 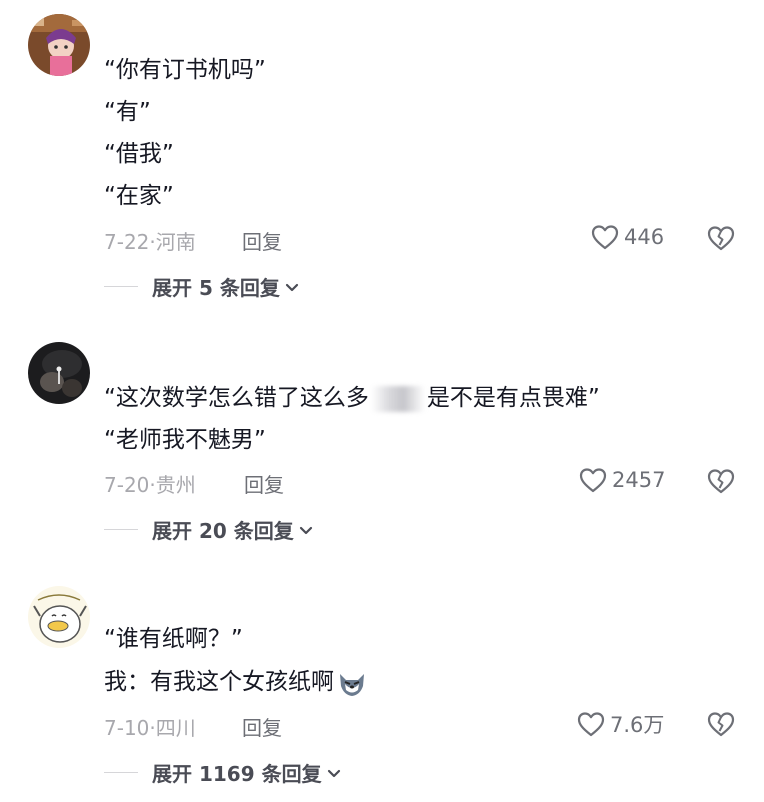 I want to click on comment-meta: 7-10·四川, so click(x=150, y=728).